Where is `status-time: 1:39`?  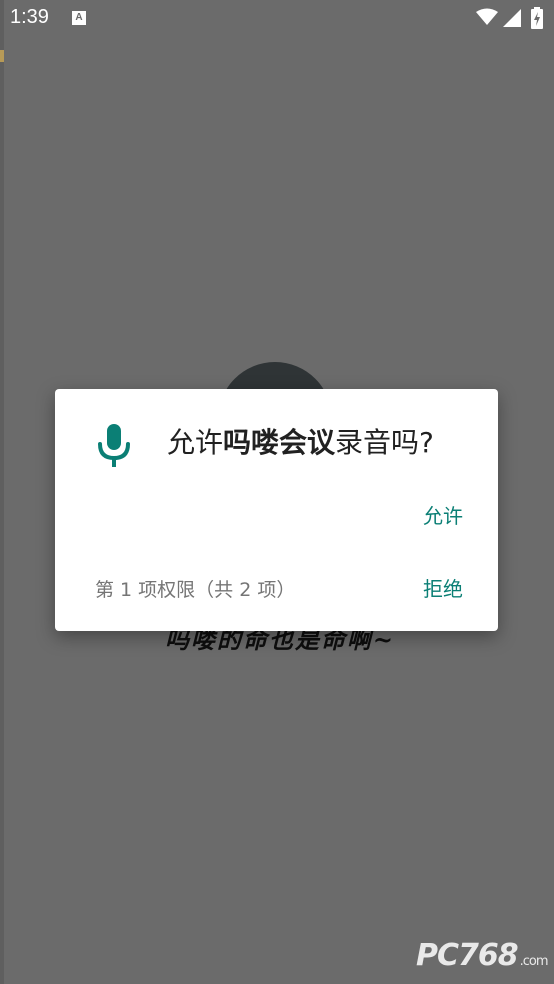 status-time: 1:39 is located at coordinates (29, 17).